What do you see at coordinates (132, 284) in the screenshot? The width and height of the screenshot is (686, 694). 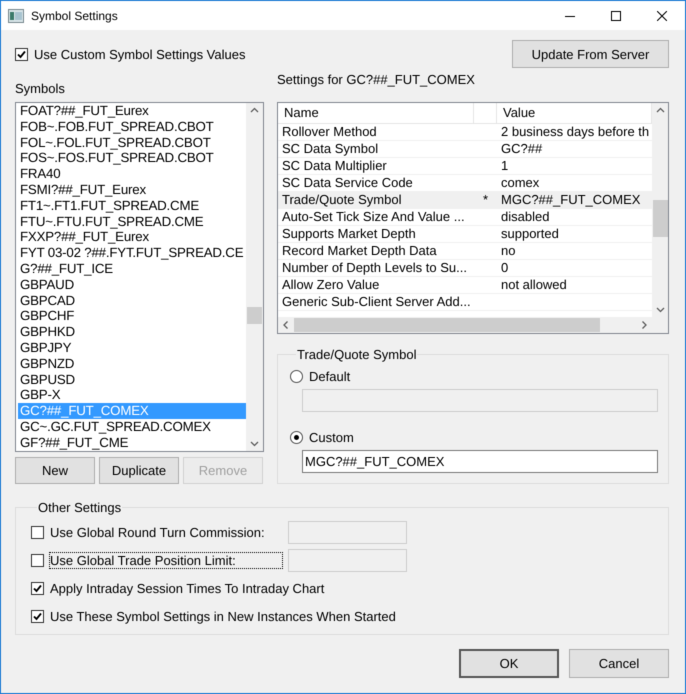 I see `symbol-item: GBPAUD` at bounding box center [132, 284].